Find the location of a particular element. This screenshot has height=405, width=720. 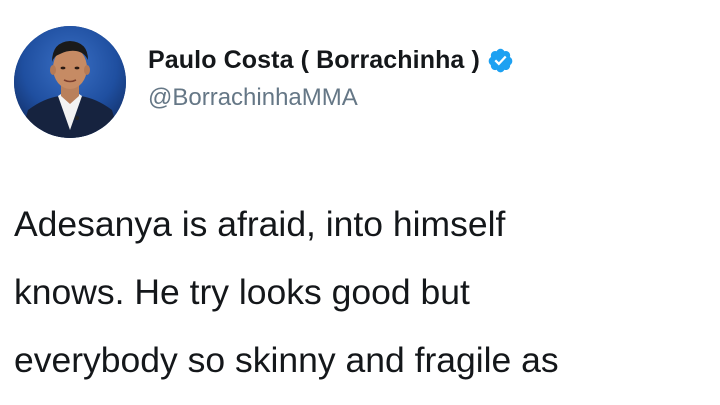

display-name-row: Paulo Costa ( Borrachinha ) is located at coordinates (331, 60).